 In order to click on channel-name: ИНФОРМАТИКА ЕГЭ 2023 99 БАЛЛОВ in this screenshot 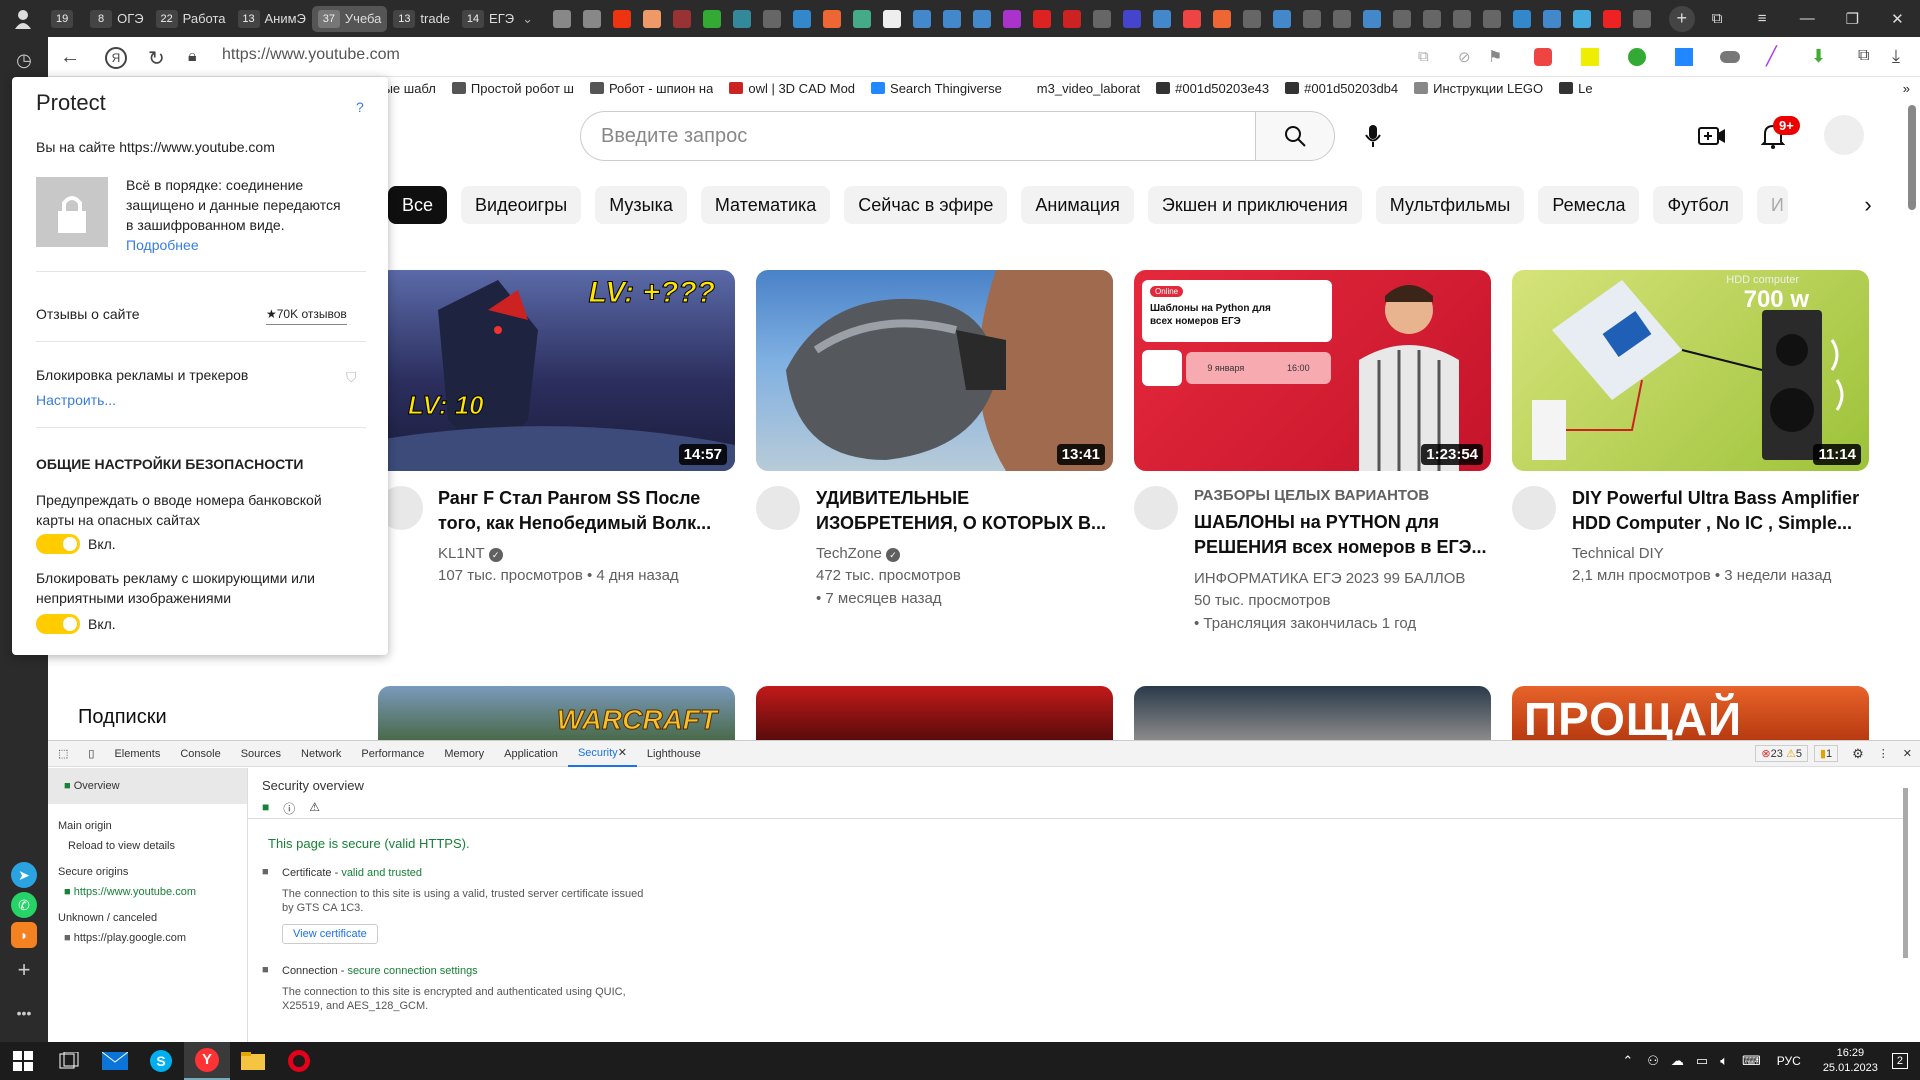, I will do `click(1329, 579)`.